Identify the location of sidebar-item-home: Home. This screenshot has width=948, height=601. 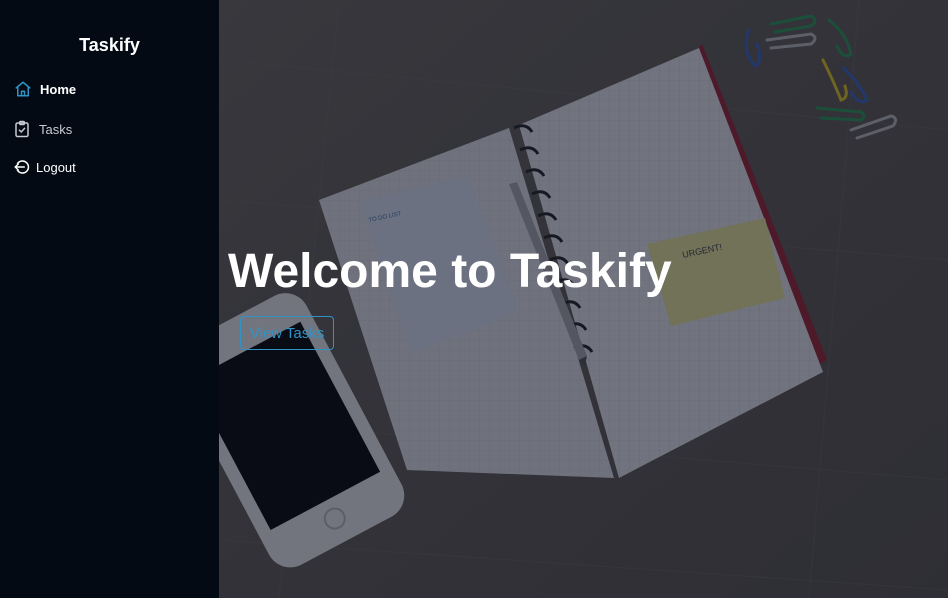
(45, 89).